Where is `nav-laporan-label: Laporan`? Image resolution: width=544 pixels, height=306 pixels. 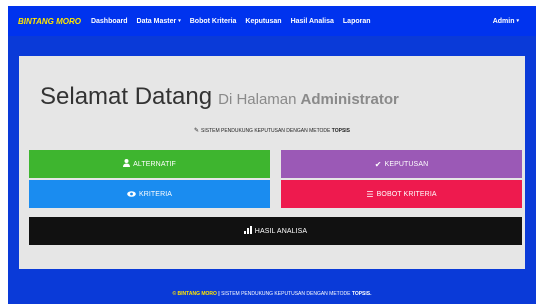 nav-laporan-label: Laporan is located at coordinates (356, 21).